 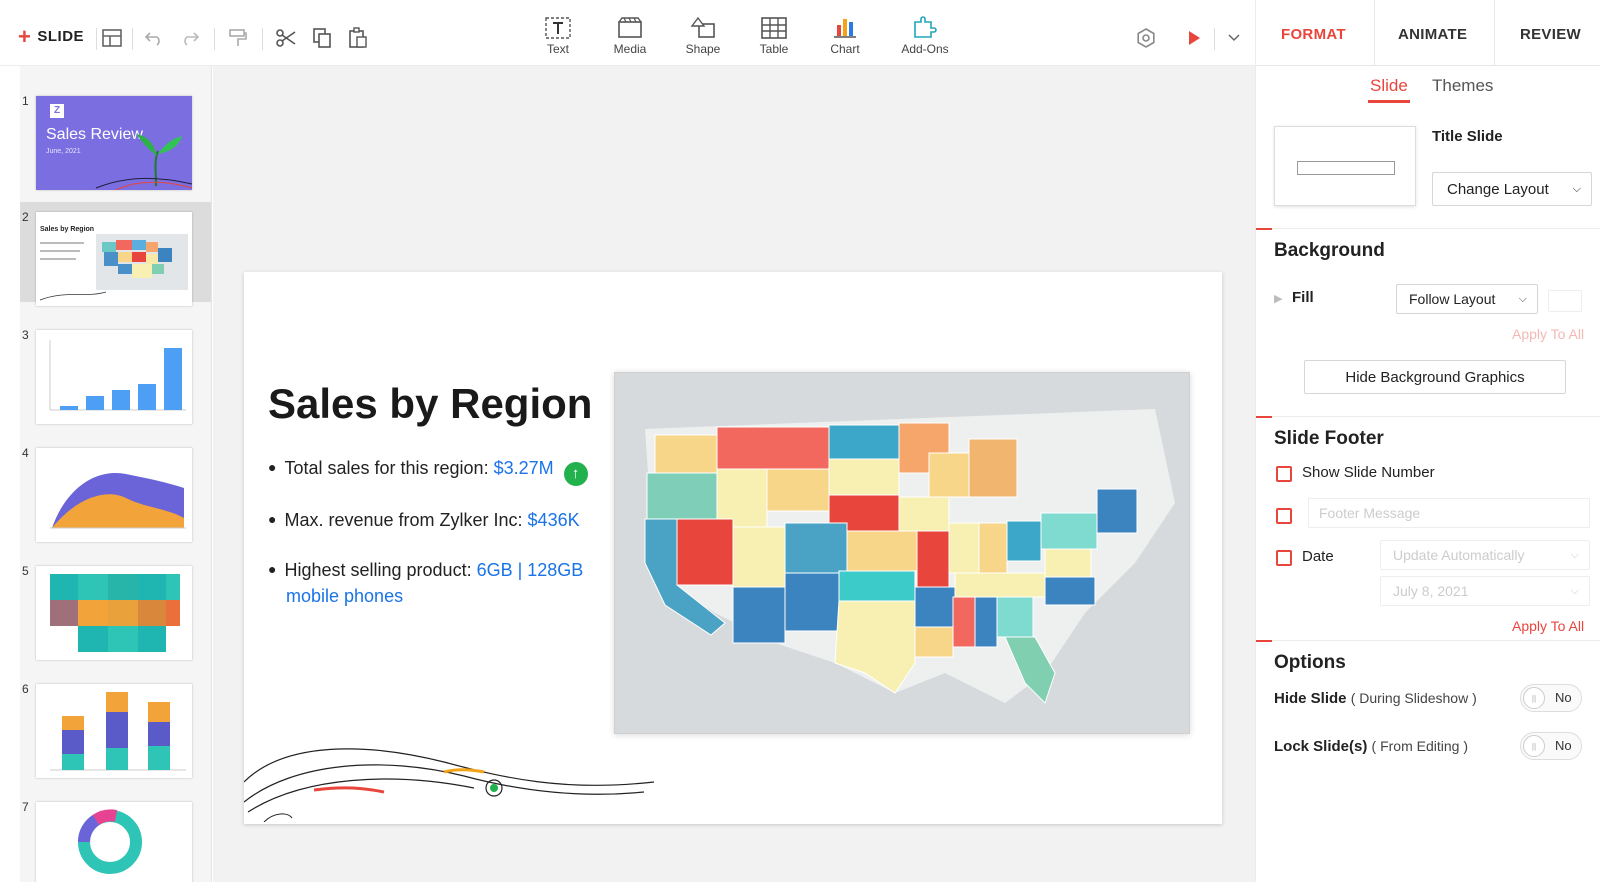 What do you see at coordinates (523, 468) in the screenshot?
I see `bullet-value: $3.27M` at bounding box center [523, 468].